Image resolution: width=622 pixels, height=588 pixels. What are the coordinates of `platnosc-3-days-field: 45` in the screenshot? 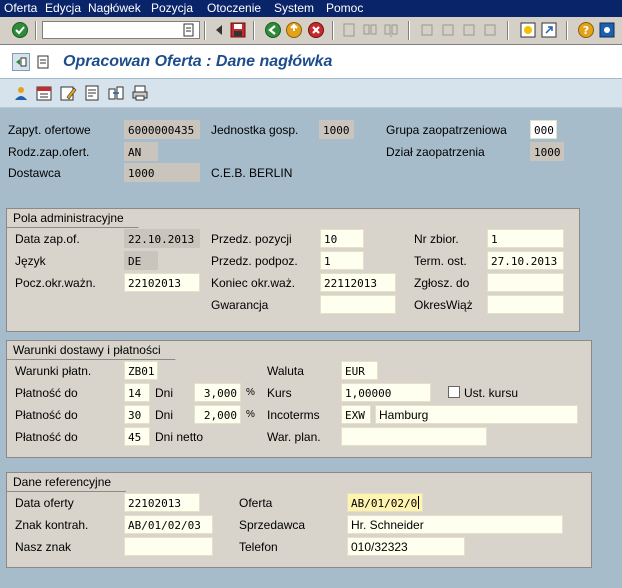 It's located at (137, 436).